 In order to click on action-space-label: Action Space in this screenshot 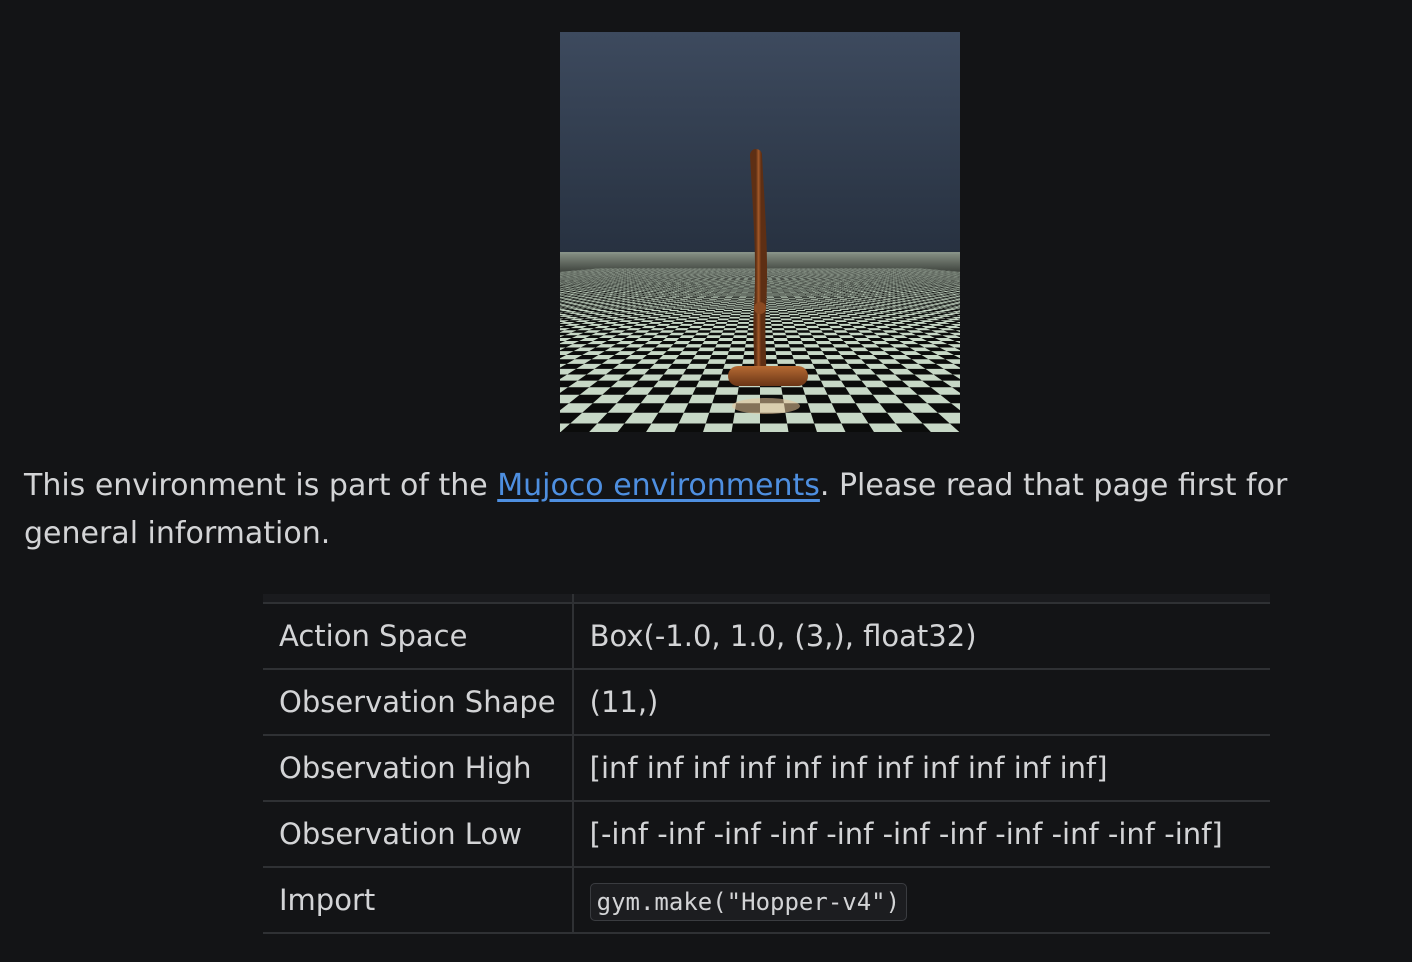, I will do `click(418, 636)`.